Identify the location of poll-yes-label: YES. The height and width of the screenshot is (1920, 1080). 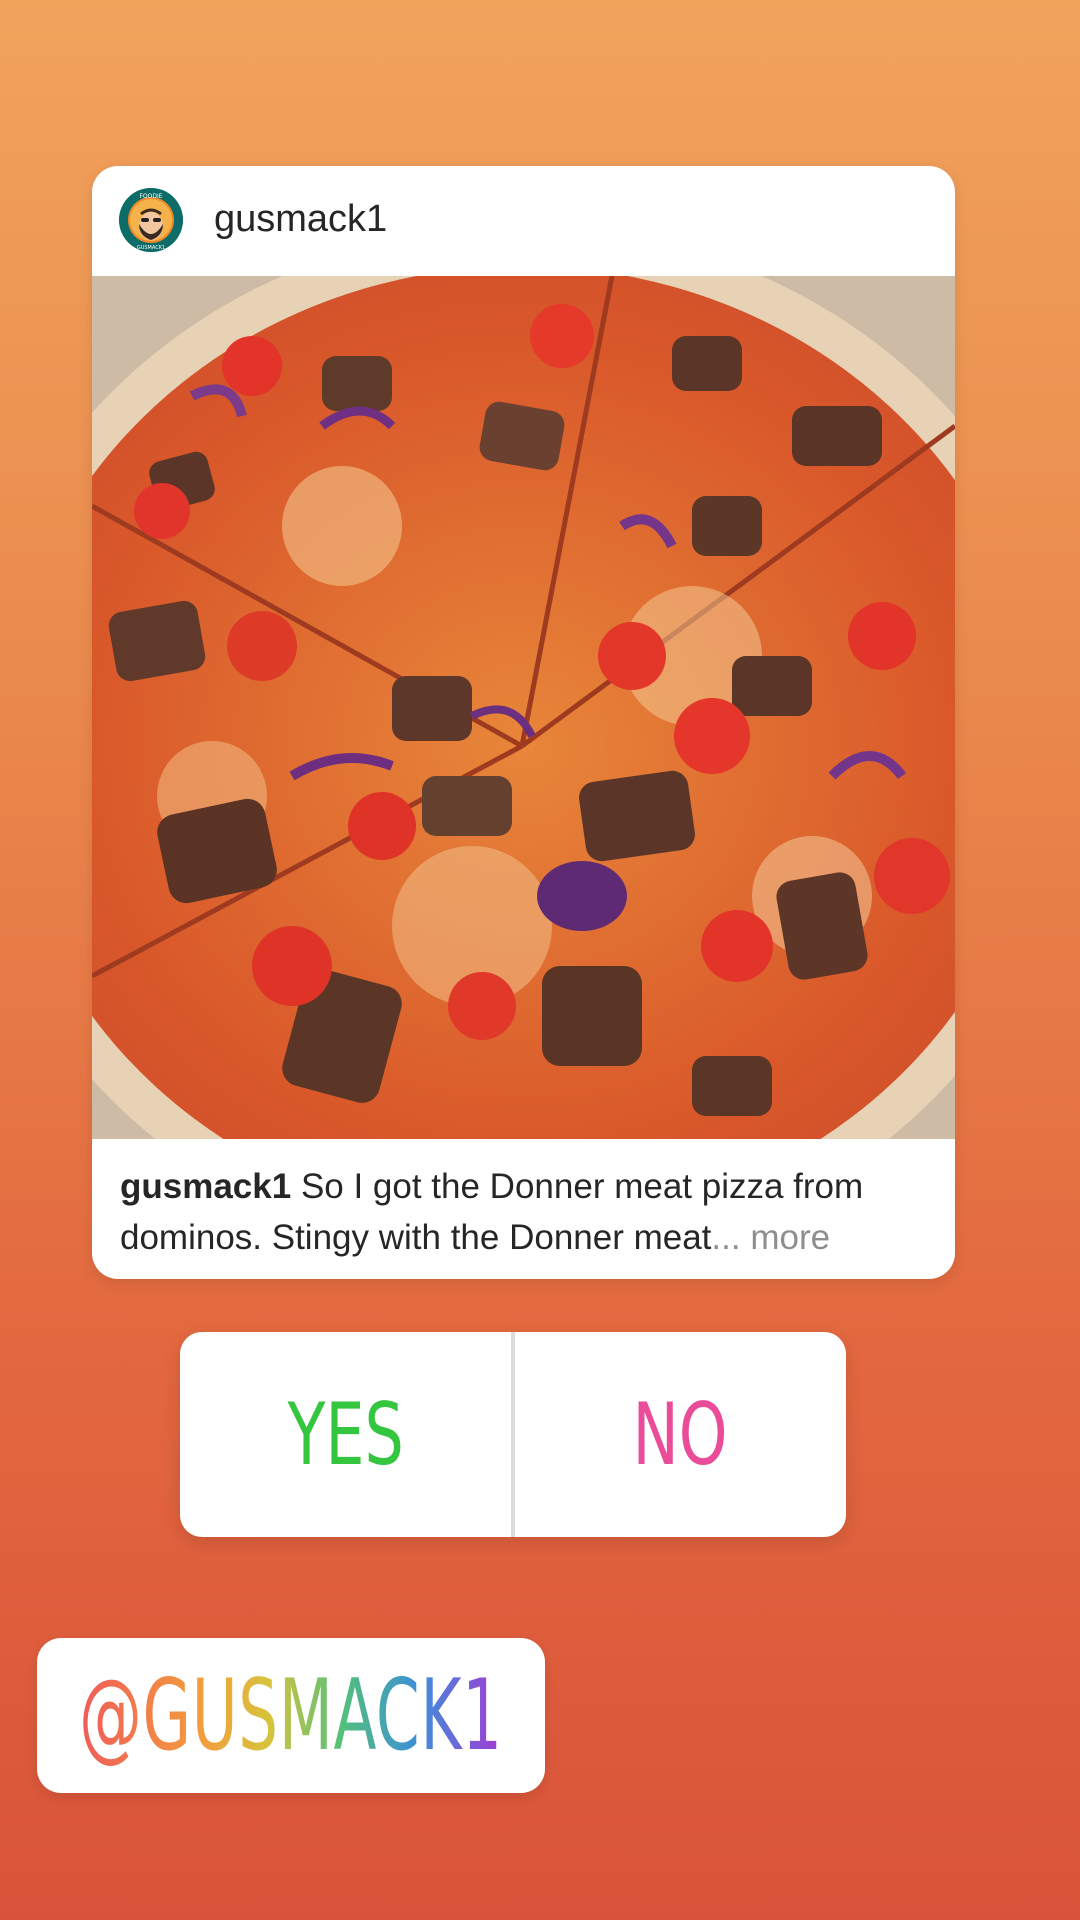
(345, 1434).